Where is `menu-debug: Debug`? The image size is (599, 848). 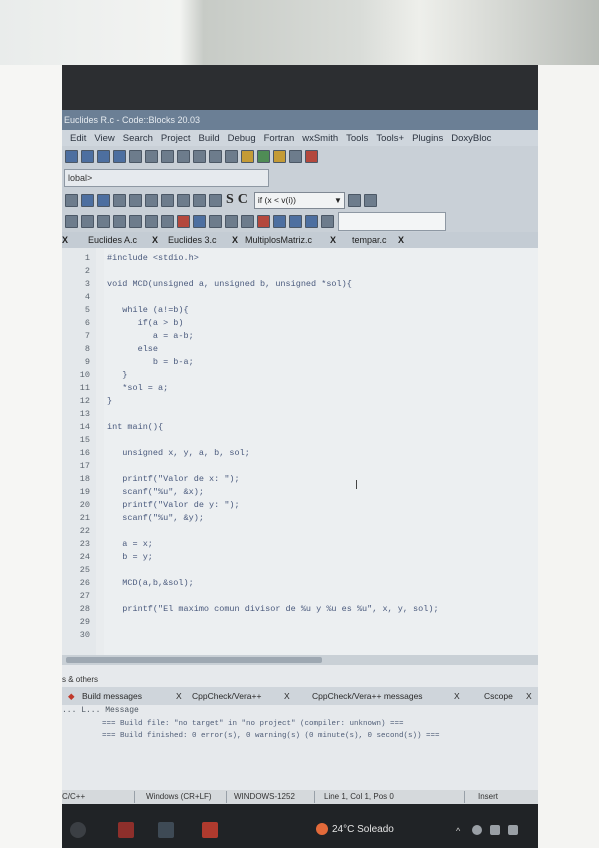 menu-debug: Debug is located at coordinates (242, 138).